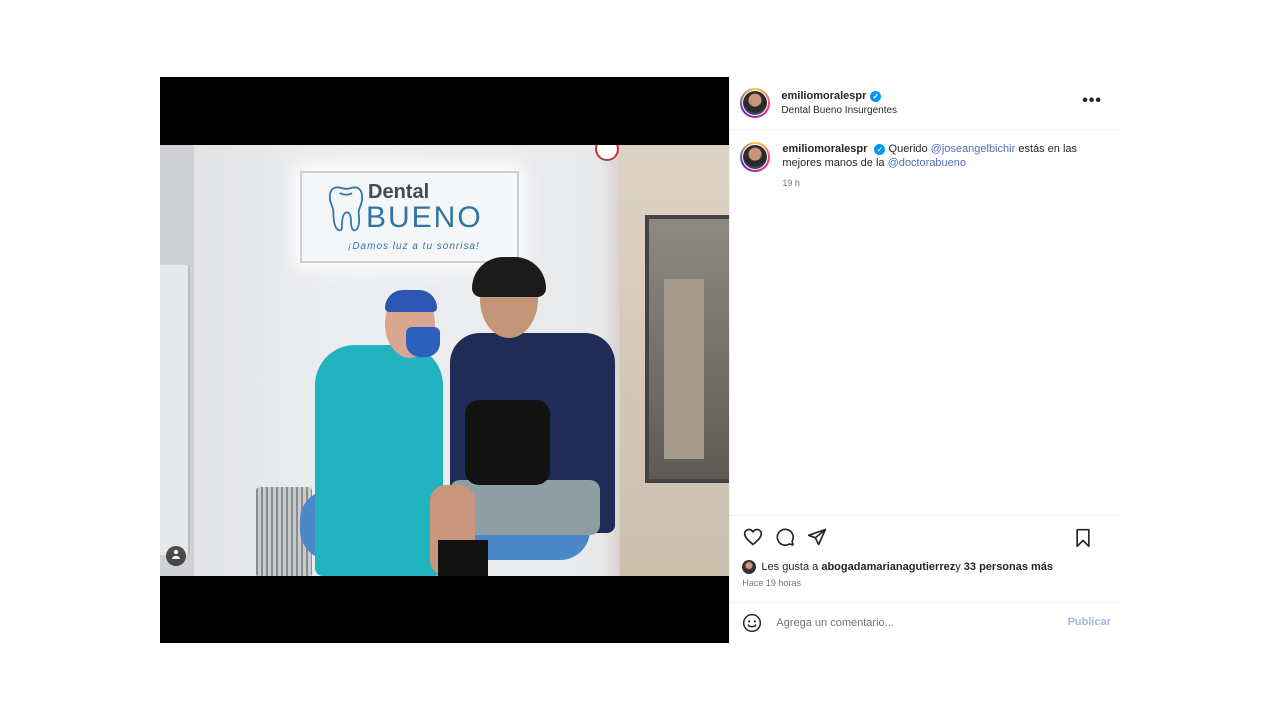  What do you see at coordinates (973, 149) in the screenshot?
I see `mention-link: @joseangelbichir` at bounding box center [973, 149].